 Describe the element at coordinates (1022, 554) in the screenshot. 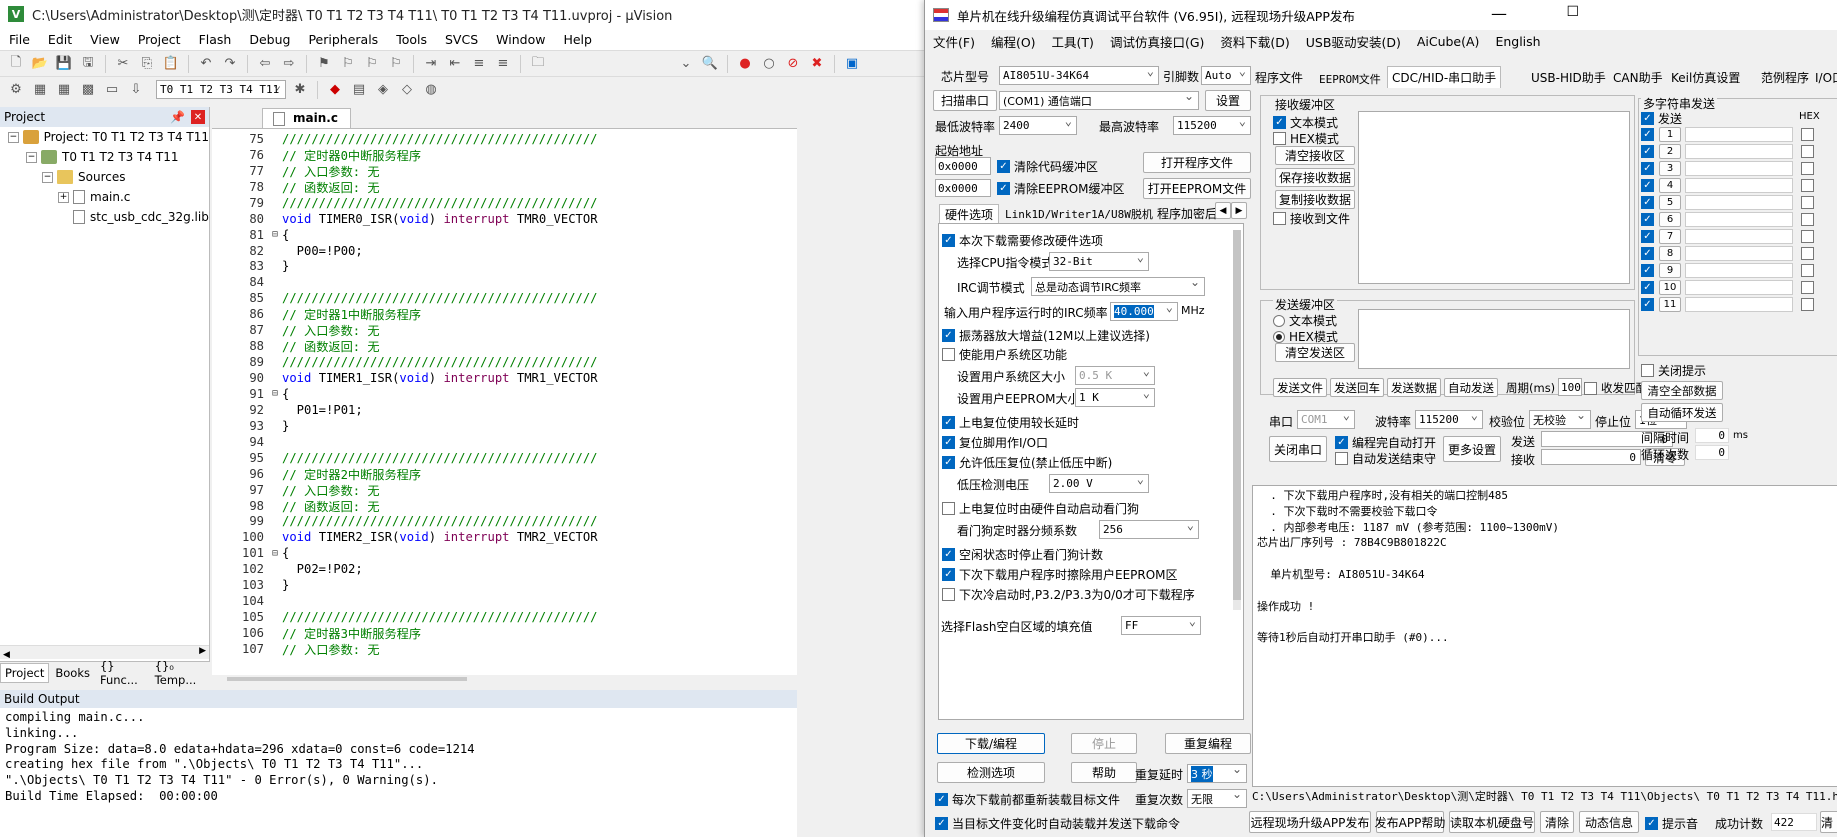

I see `wdt-idle-checkbox: ✓ 空闲状态时停止看门狗计数` at that location.